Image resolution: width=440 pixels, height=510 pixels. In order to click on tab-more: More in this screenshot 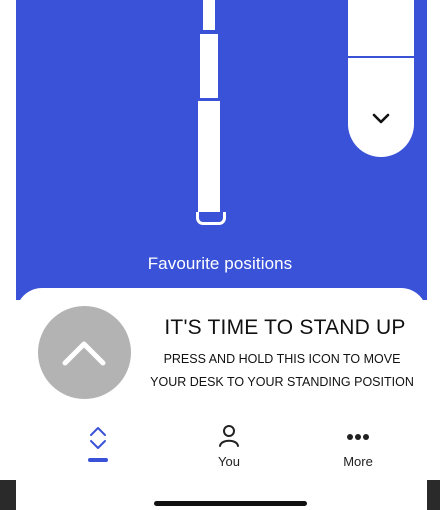, I will do `click(358, 449)`.